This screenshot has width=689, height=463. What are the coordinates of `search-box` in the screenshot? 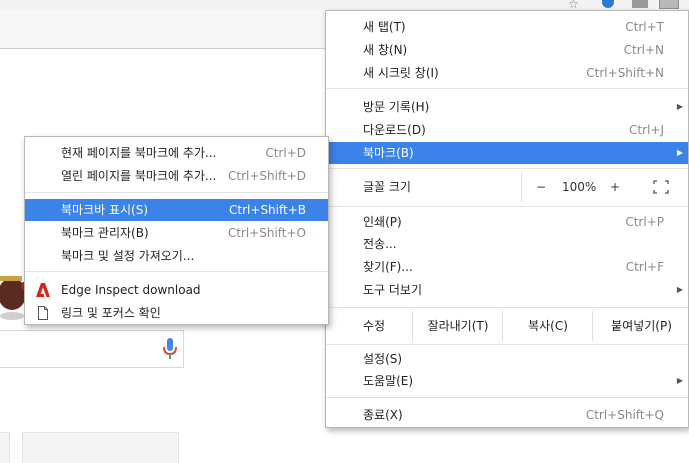 It's located at (92, 349).